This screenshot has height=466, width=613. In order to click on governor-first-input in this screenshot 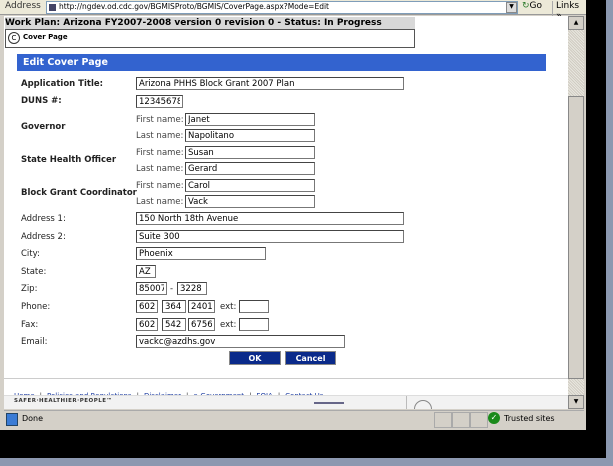, I will do `click(250, 119)`.